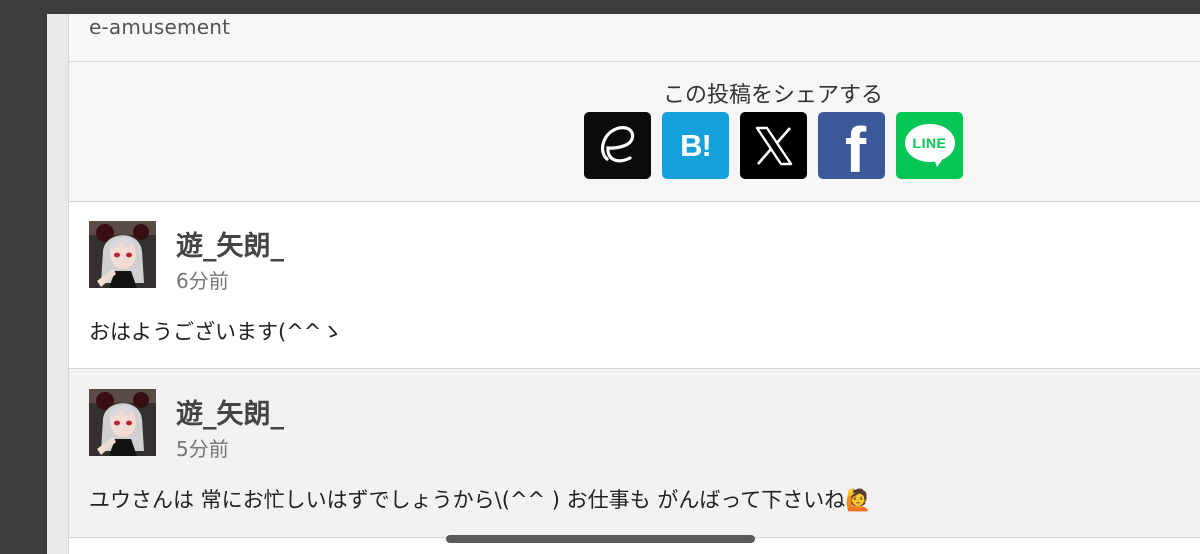 Image resolution: width=1200 pixels, height=554 pixels. I want to click on share-hatena-bookmark-button: B!, so click(695, 145).